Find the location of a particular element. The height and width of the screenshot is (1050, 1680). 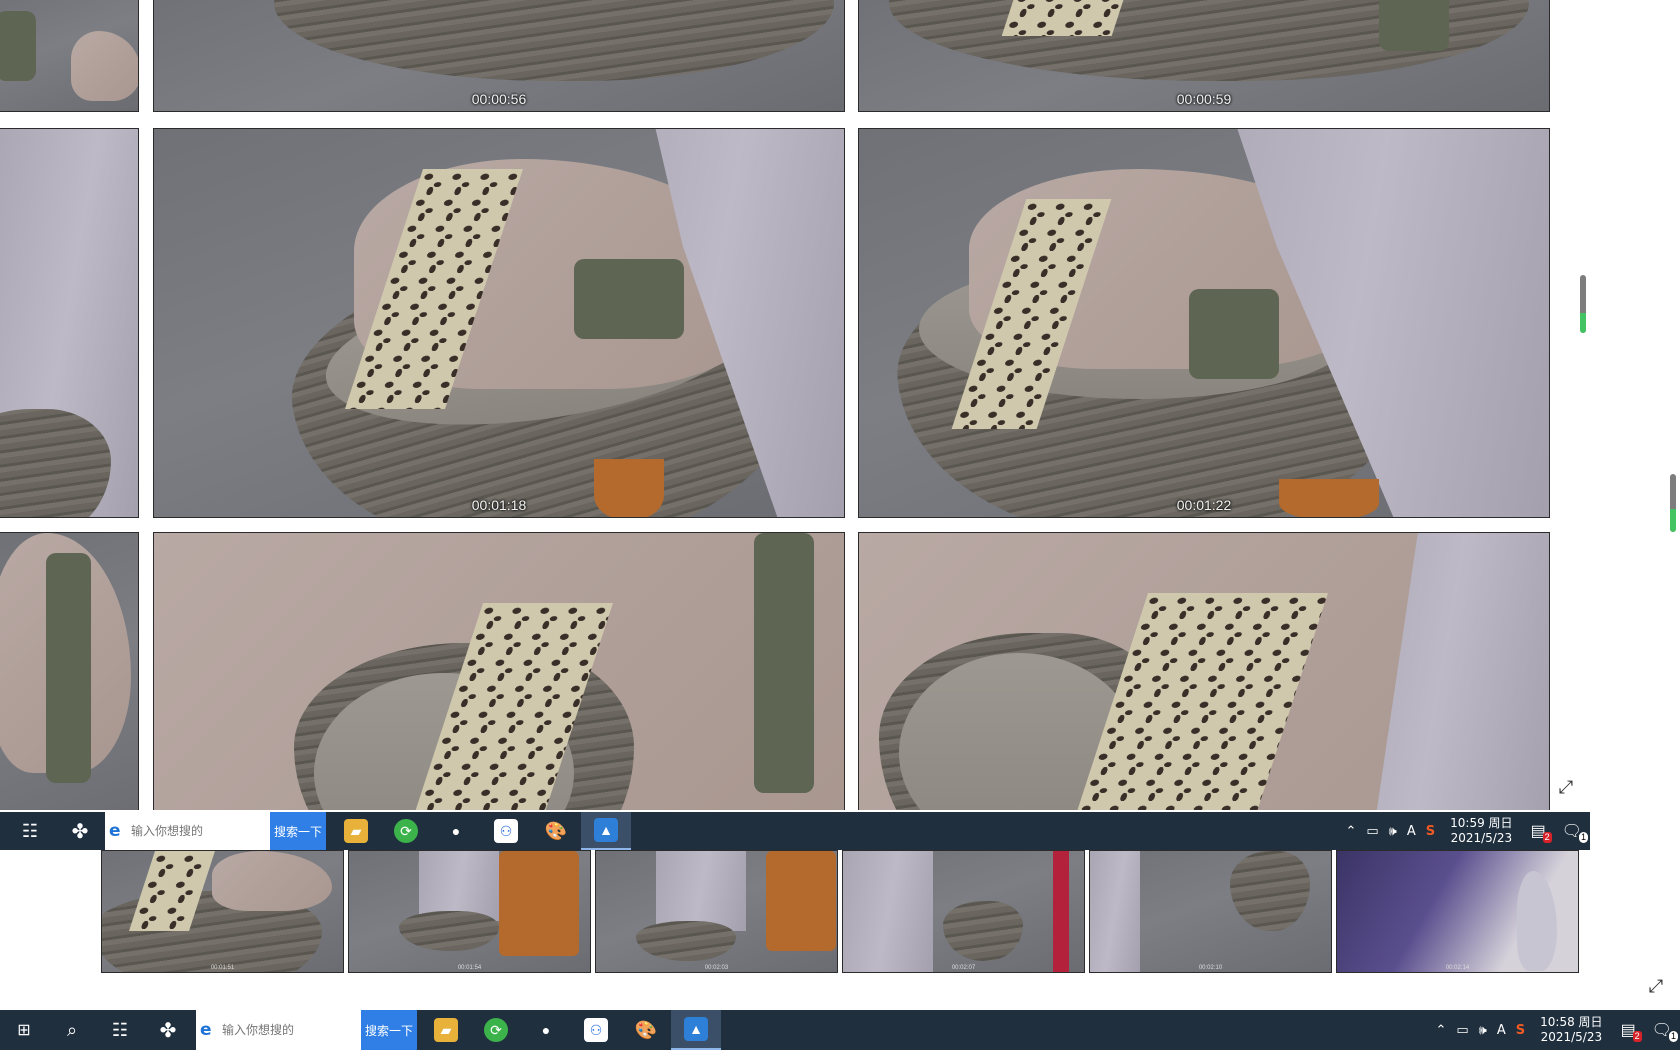

cloud-app-icon: ⚇ is located at coordinates (596, 1030).